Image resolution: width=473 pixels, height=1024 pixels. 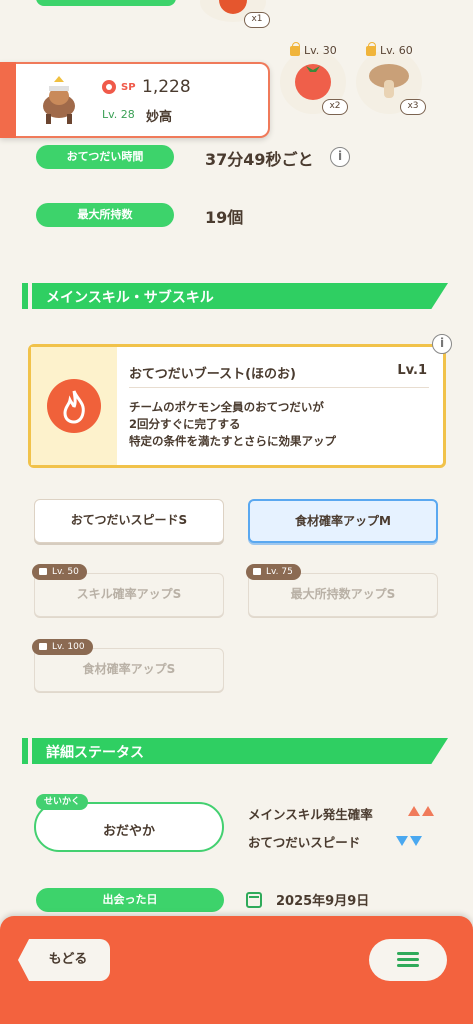 I want to click on info-icon: i, so click(x=340, y=157).